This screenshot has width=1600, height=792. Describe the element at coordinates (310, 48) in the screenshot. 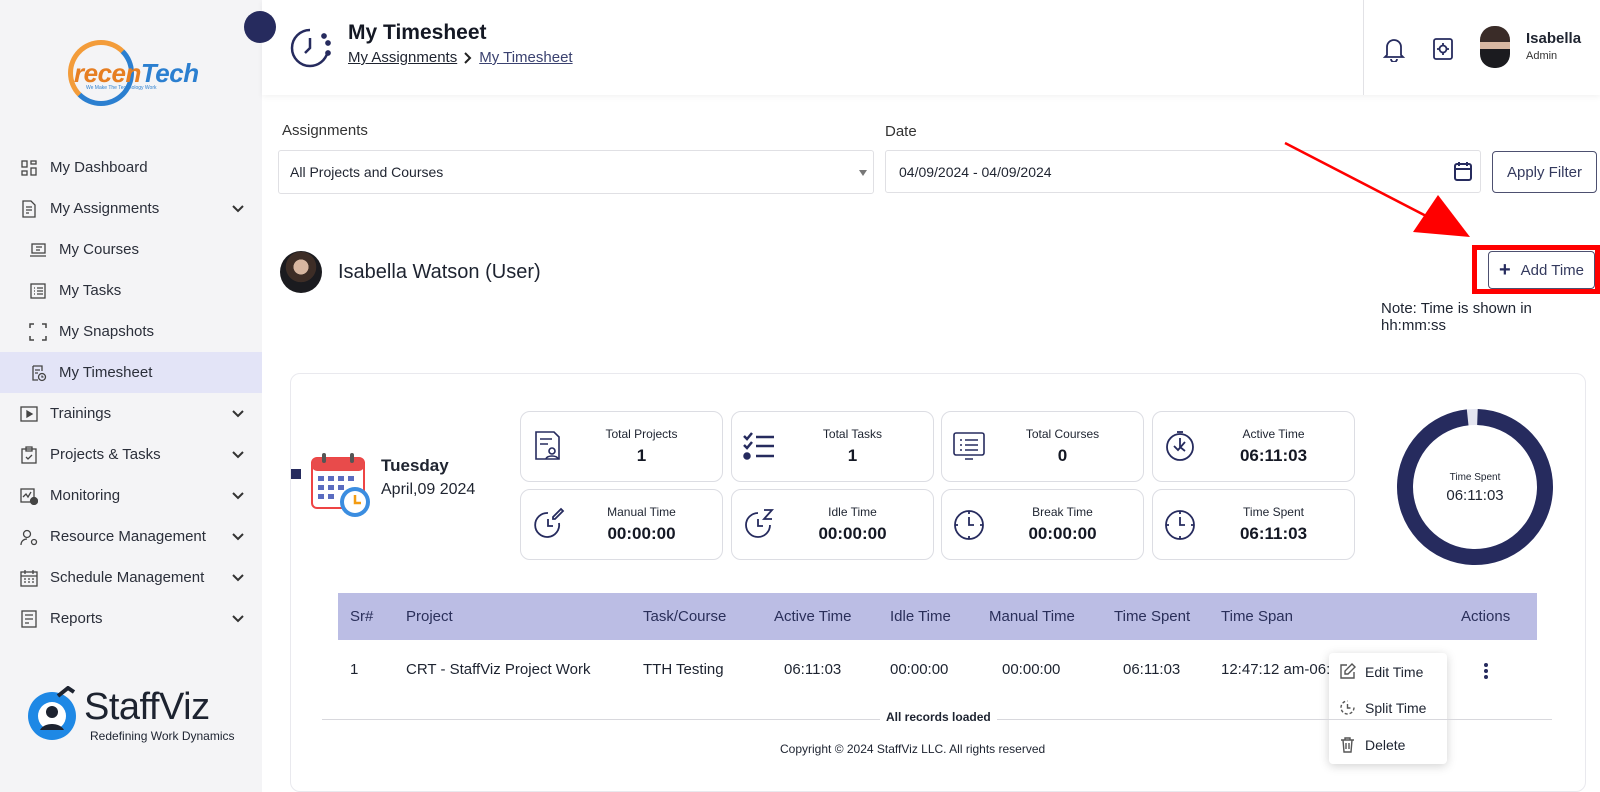

I see `timesheet-clock-icon` at that location.